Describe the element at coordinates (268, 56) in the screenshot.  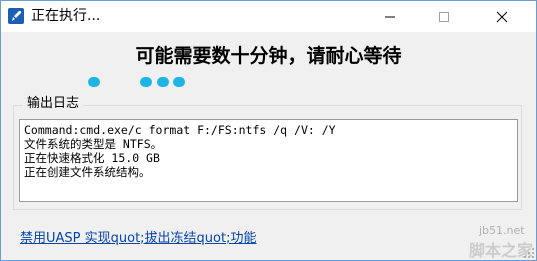
I see `wait-message: 可能需要数十分钟，请耐心等待` at that location.